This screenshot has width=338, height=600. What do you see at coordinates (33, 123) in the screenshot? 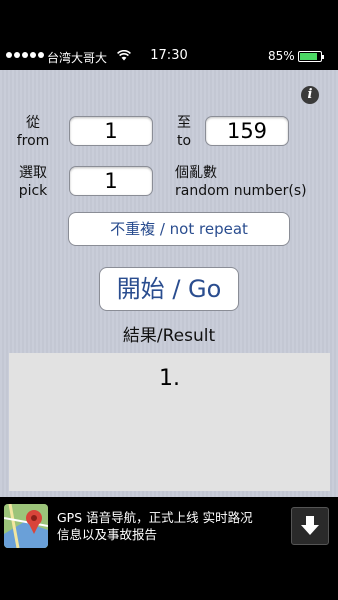
I see `from-label-cn: 從` at bounding box center [33, 123].